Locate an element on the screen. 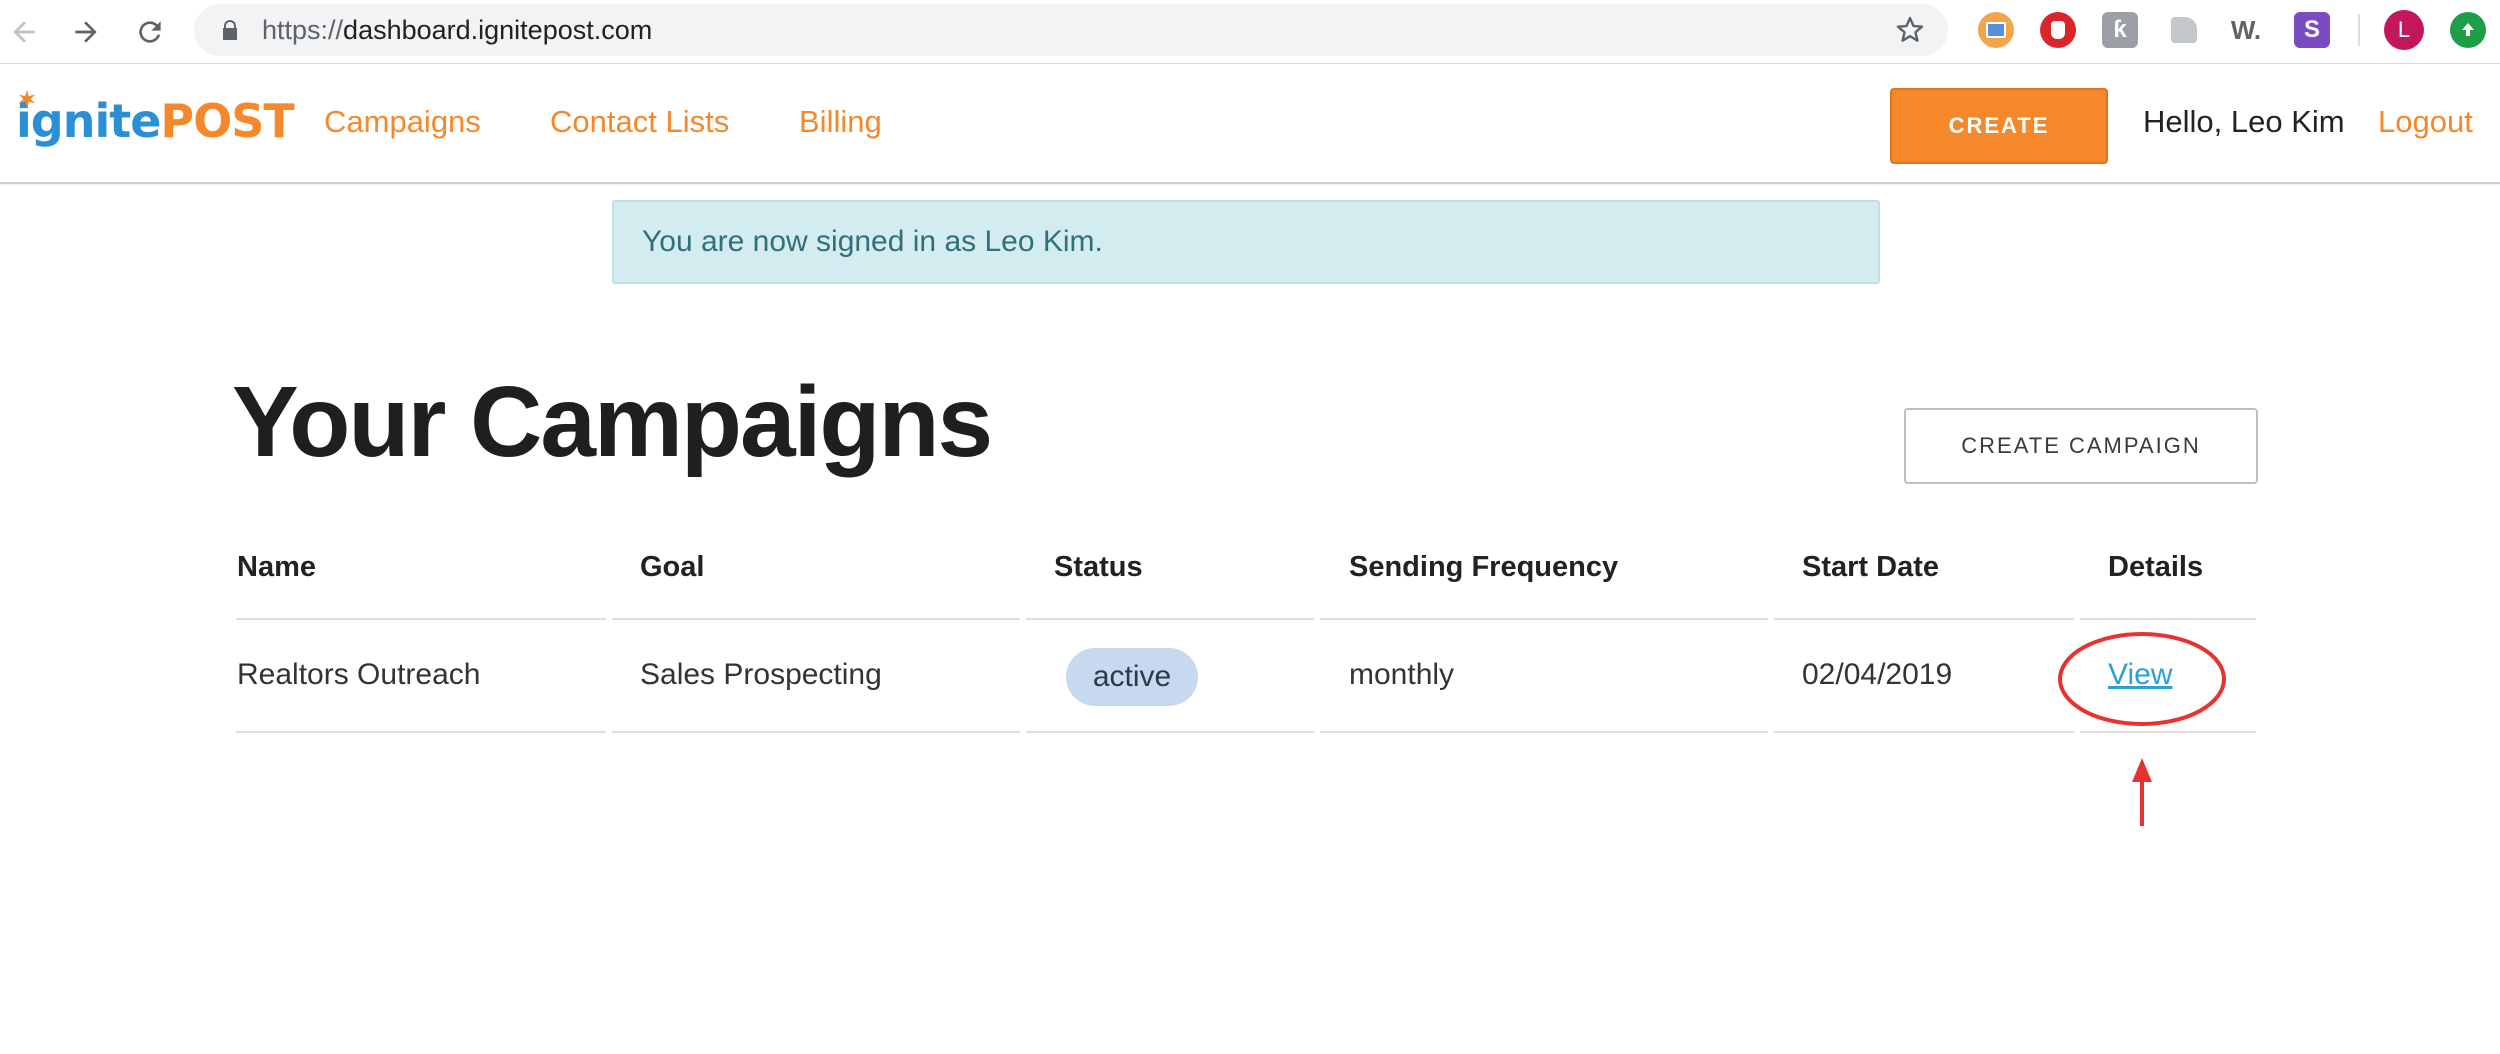 Image resolution: width=2500 pixels, height=1054 pixels. column-header-start-date: Start Date is located at coordinates (1870, 567).